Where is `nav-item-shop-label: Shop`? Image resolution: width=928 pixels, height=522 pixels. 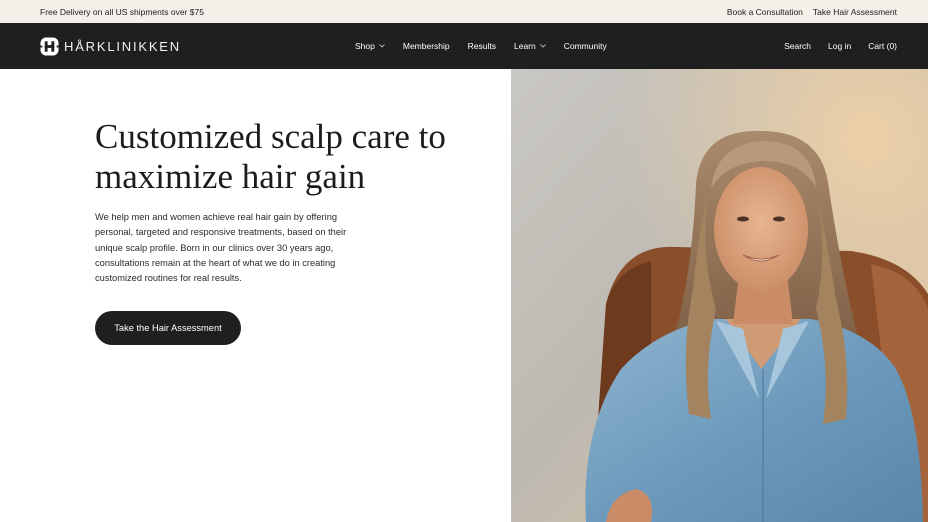 nav-item-shop-label: Shop is located at coordinates (365, 46).